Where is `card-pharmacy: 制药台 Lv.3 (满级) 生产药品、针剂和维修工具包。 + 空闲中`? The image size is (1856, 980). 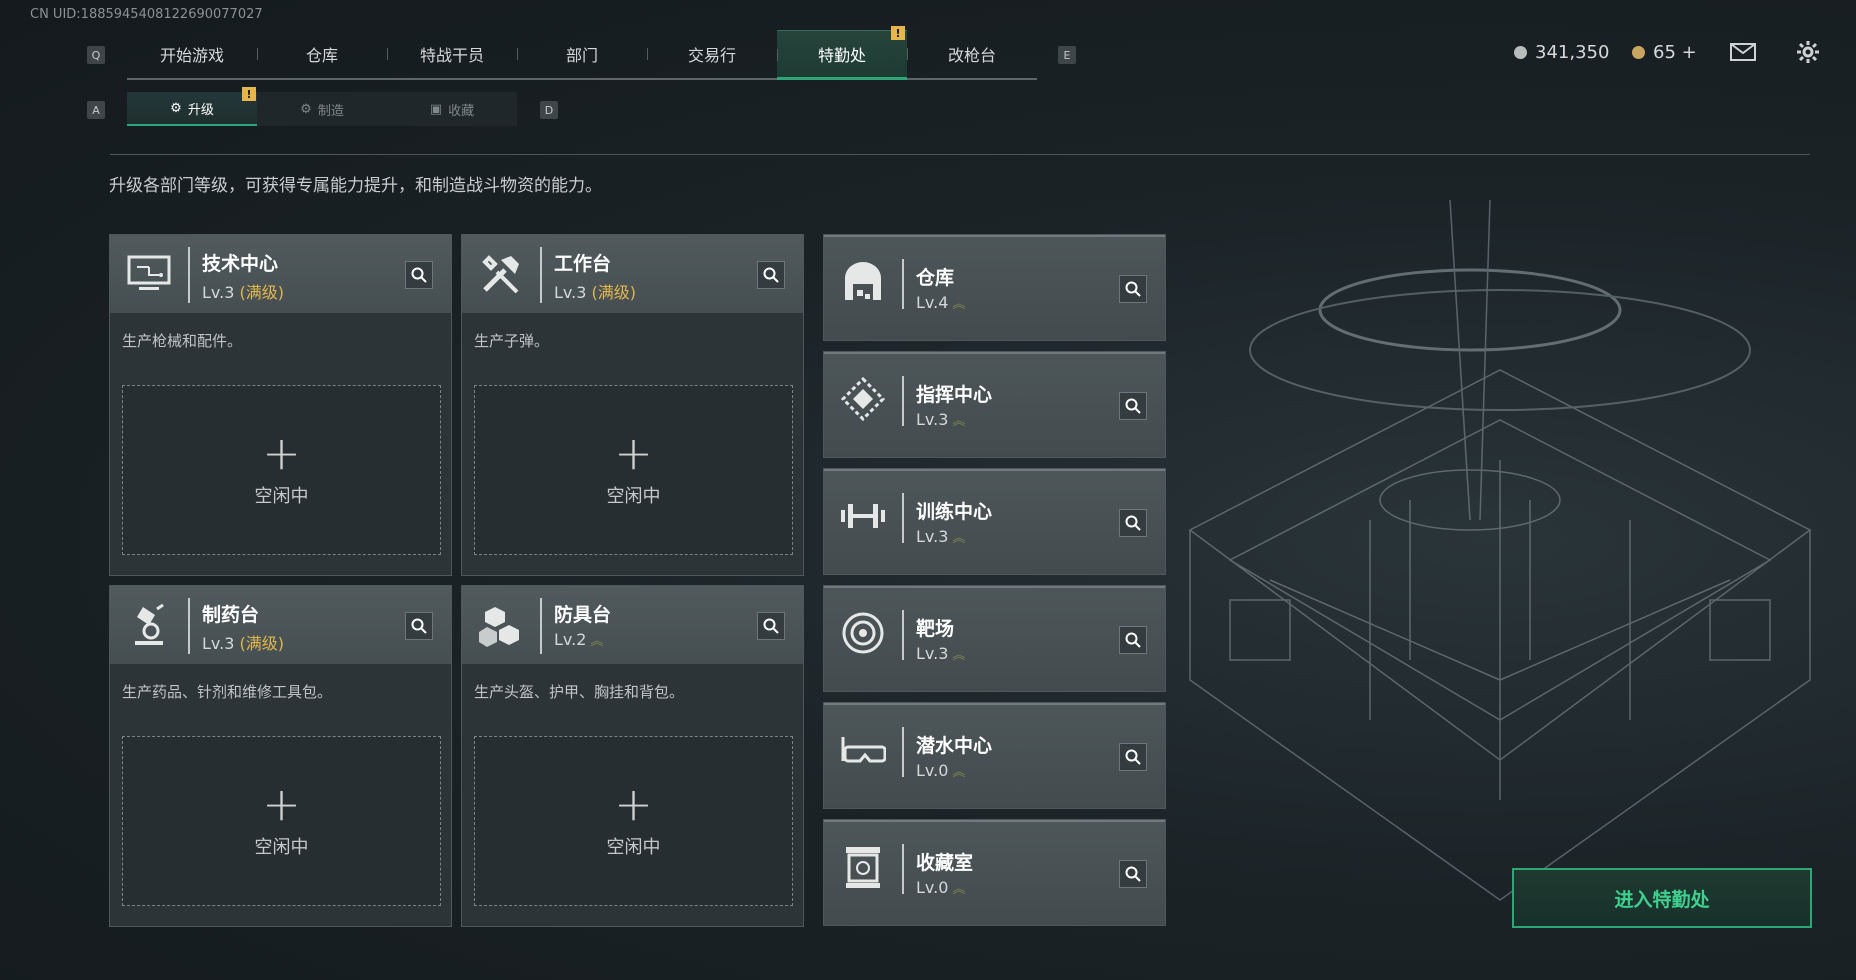 card-pharmacy: 制药台 Lv.3 (满级) 生产药品、针剂和维修工具包。 + 空闲中 is located at coordinates (280, 756).